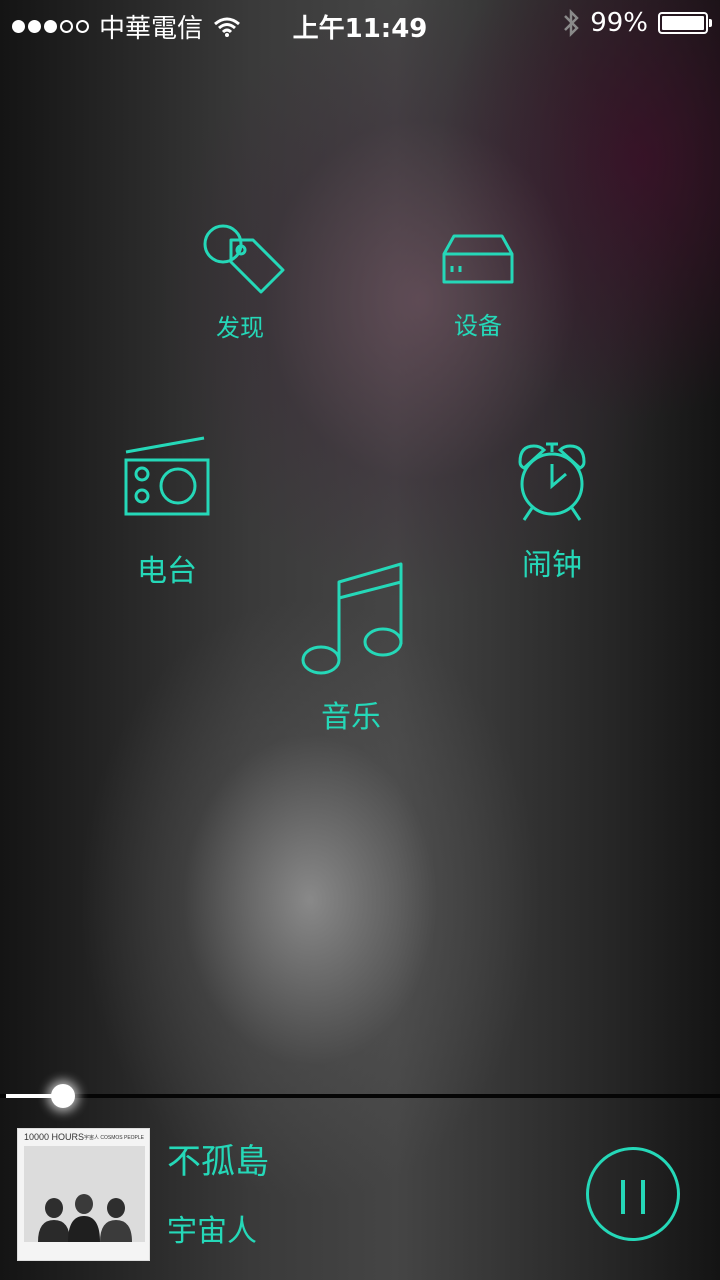 This screenshot has height=1280, width=720. Describe the element at coordinates (352, 618) in the screenshot. I see `music-note-icon` at that location.